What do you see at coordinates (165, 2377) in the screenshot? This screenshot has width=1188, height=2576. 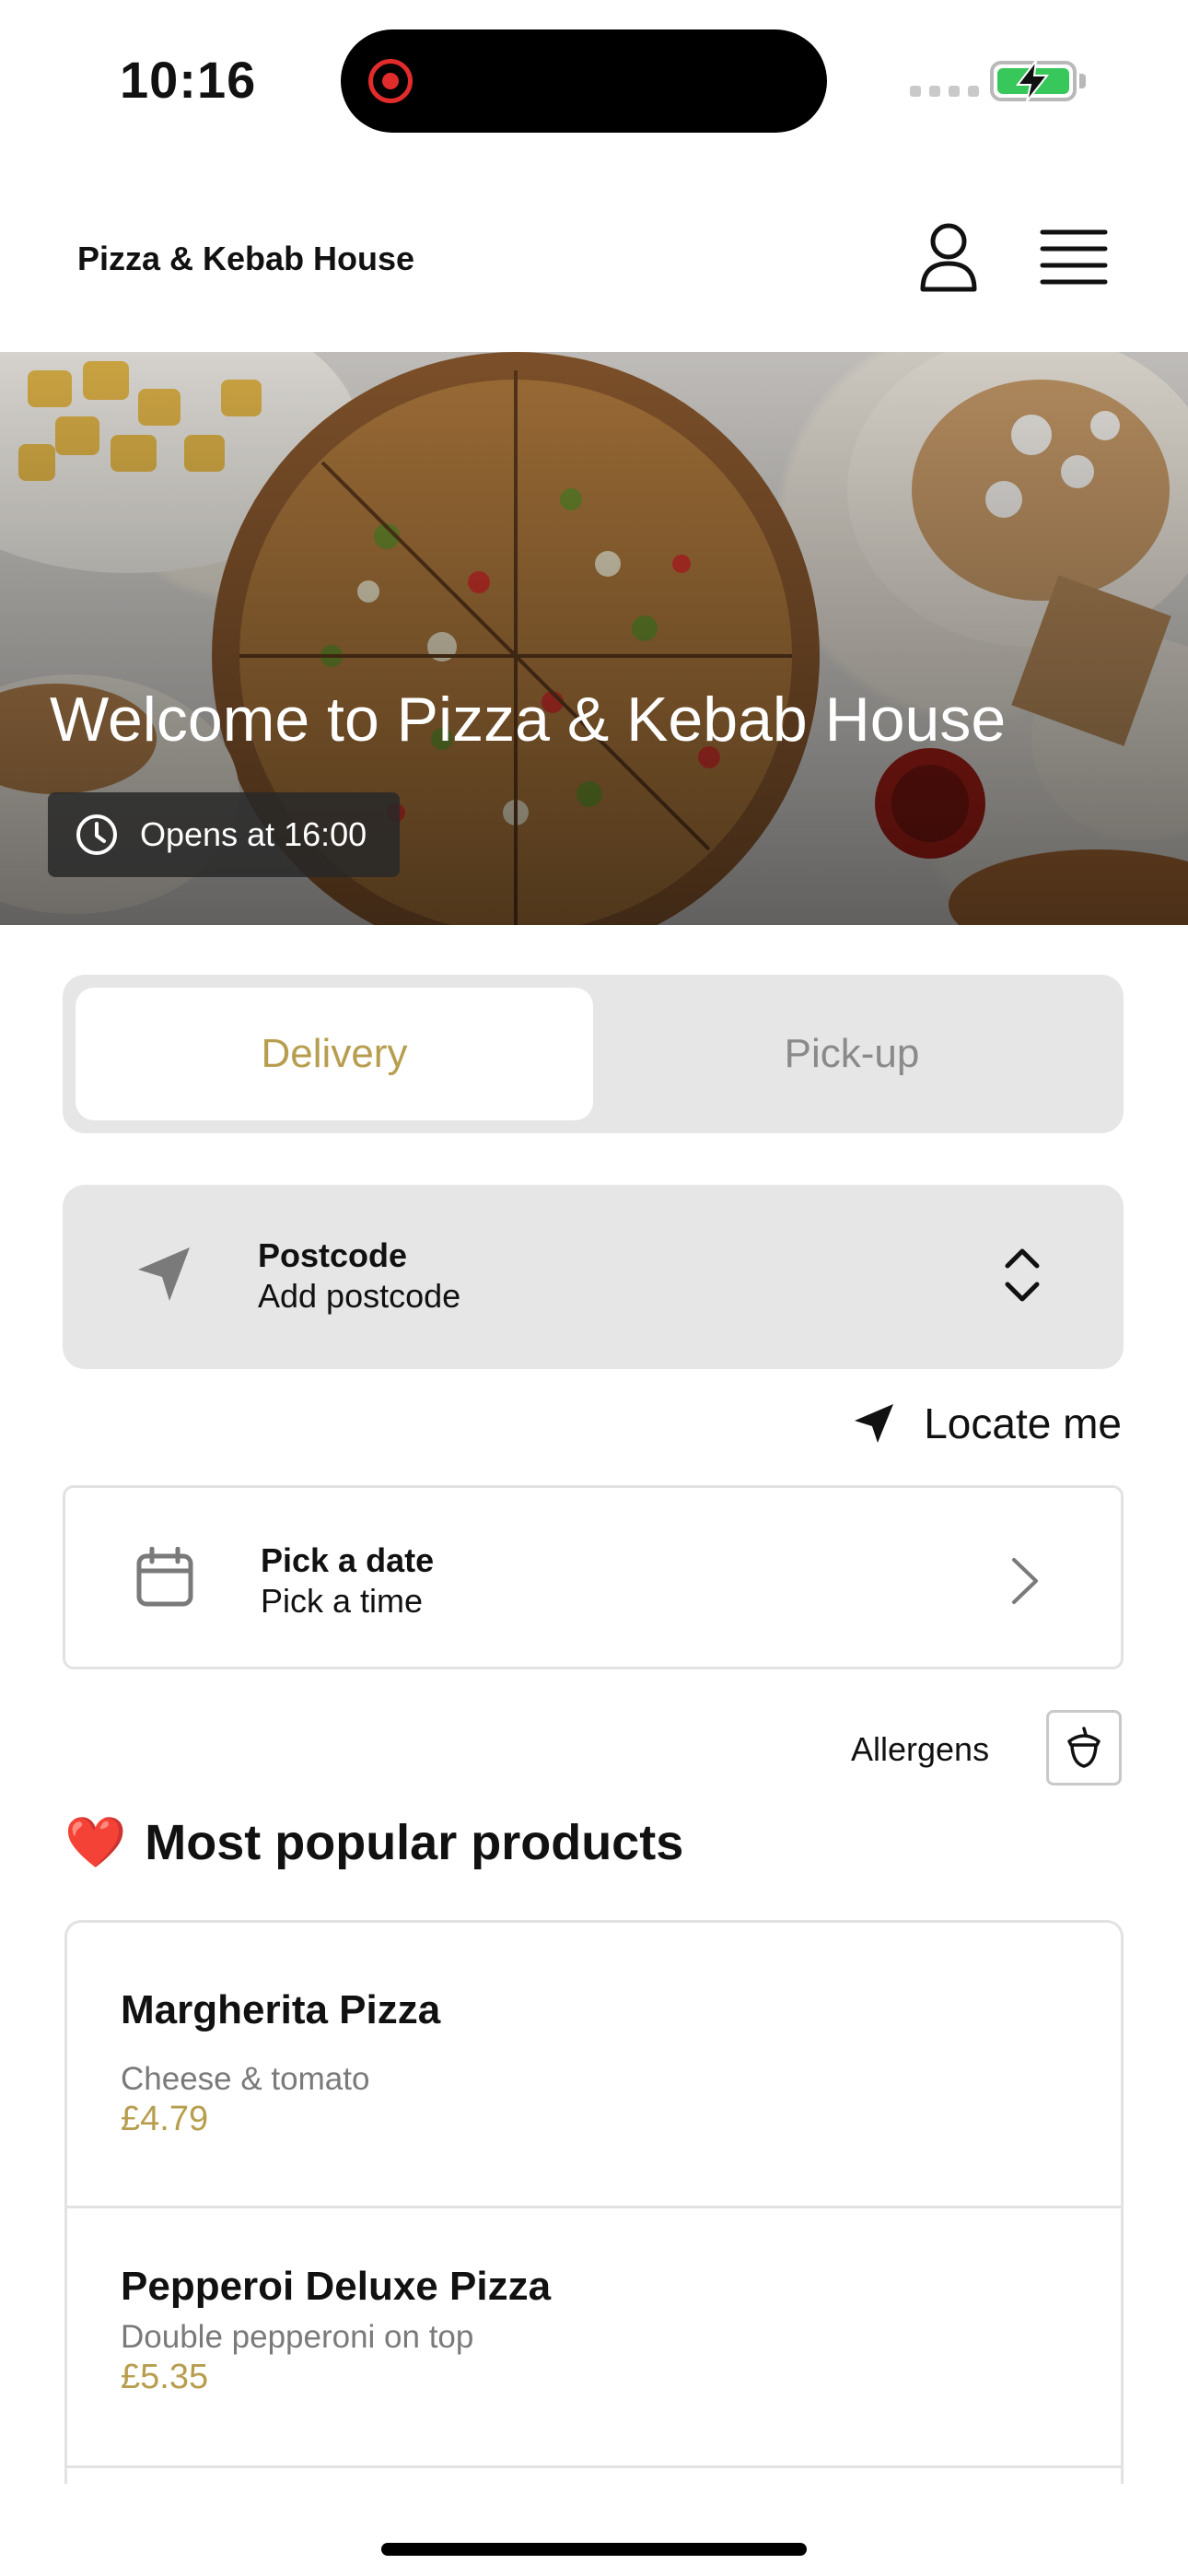 I see `product-price: £5.35` at bounding box center [165, 2377].